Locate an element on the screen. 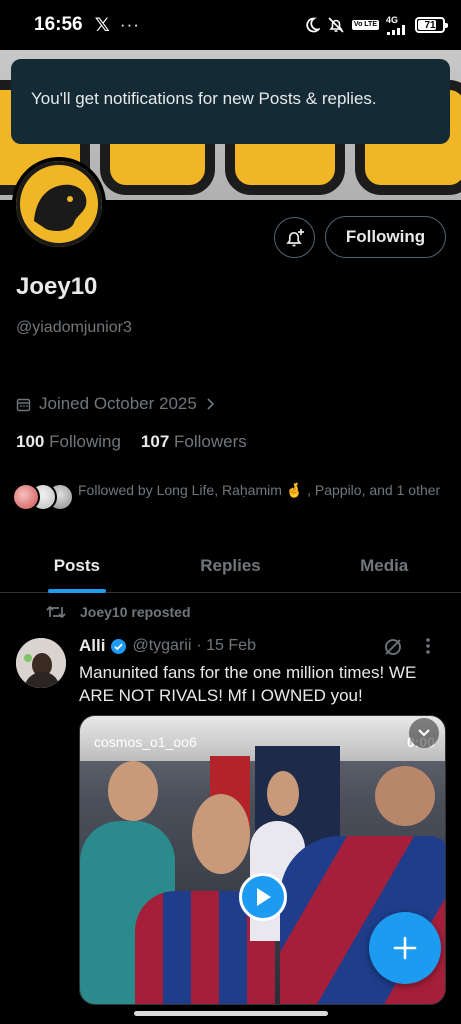 The image size is (461, 1024). signal-icon: 4G is located at coordinates (397, 24).